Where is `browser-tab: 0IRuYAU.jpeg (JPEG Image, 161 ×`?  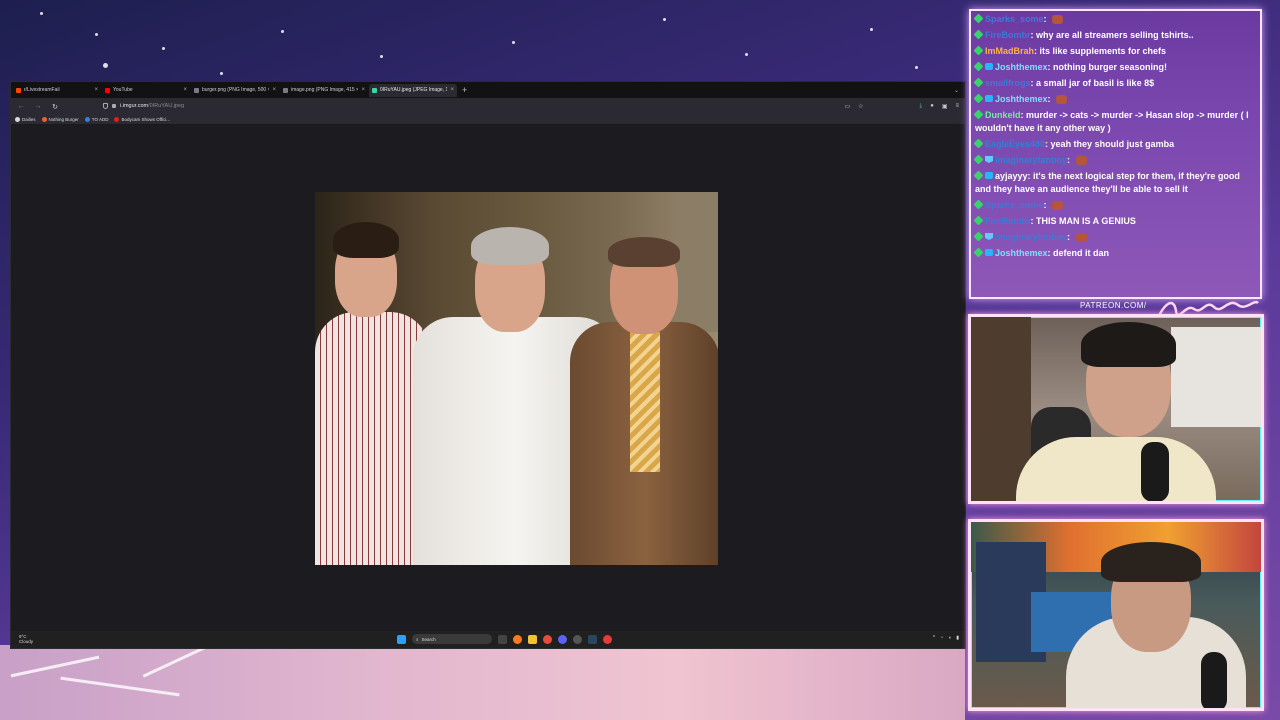
browser-tab: 0IRuYAU.jpeg (JPEG Image, 161 × is located at coordinates (413, 90).